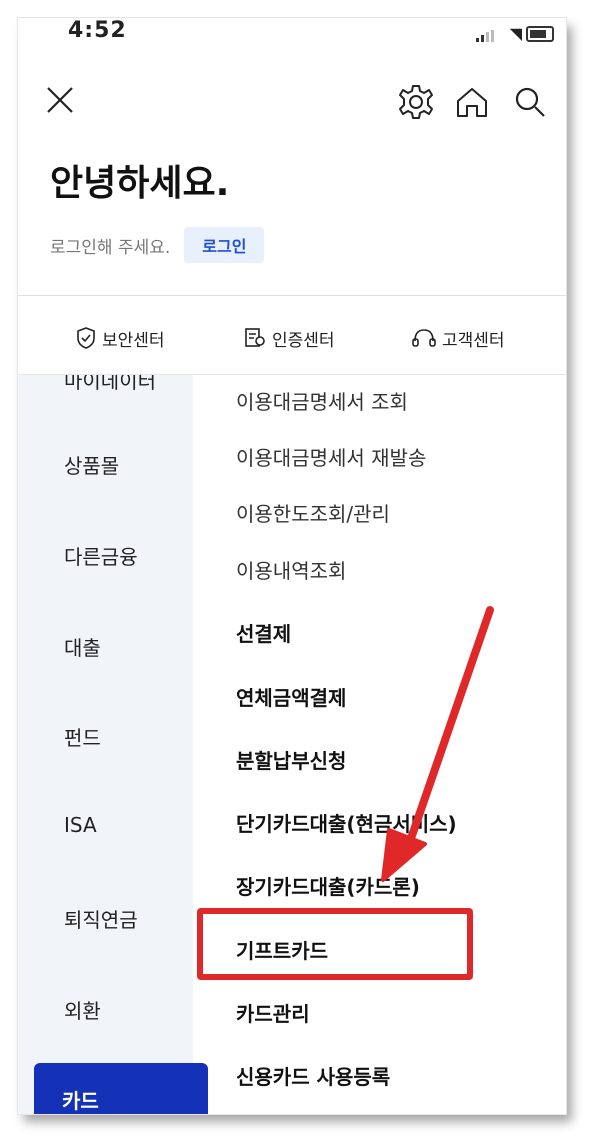 This screenshot has width=592, height=1138. I want to click on login-hint: 로그인해 주세요., so click(110, 247).